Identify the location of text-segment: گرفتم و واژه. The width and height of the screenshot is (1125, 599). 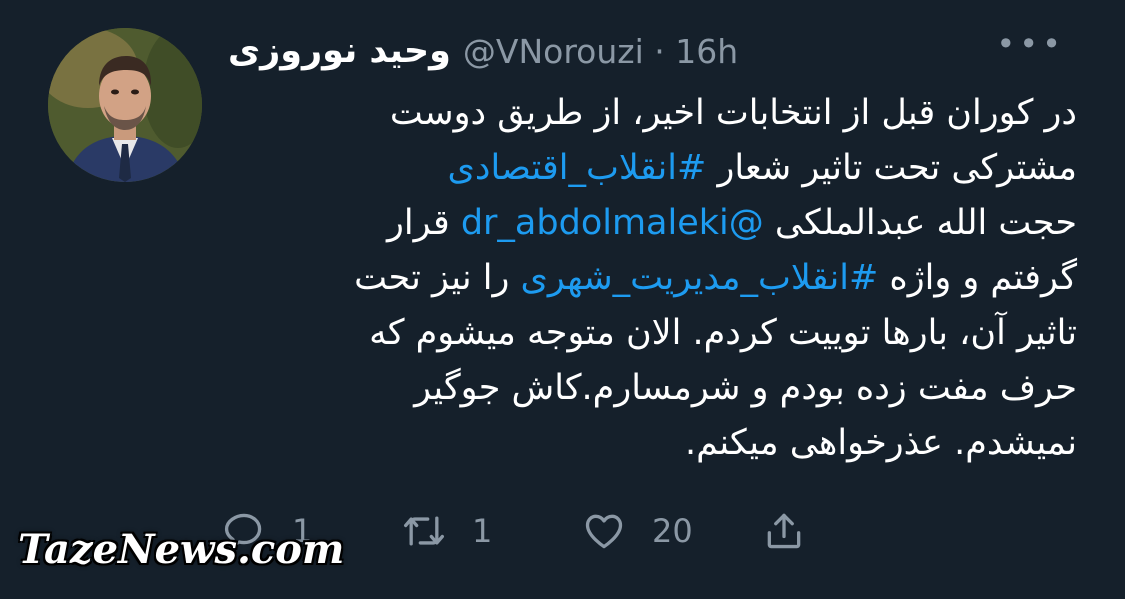
(977, 278).